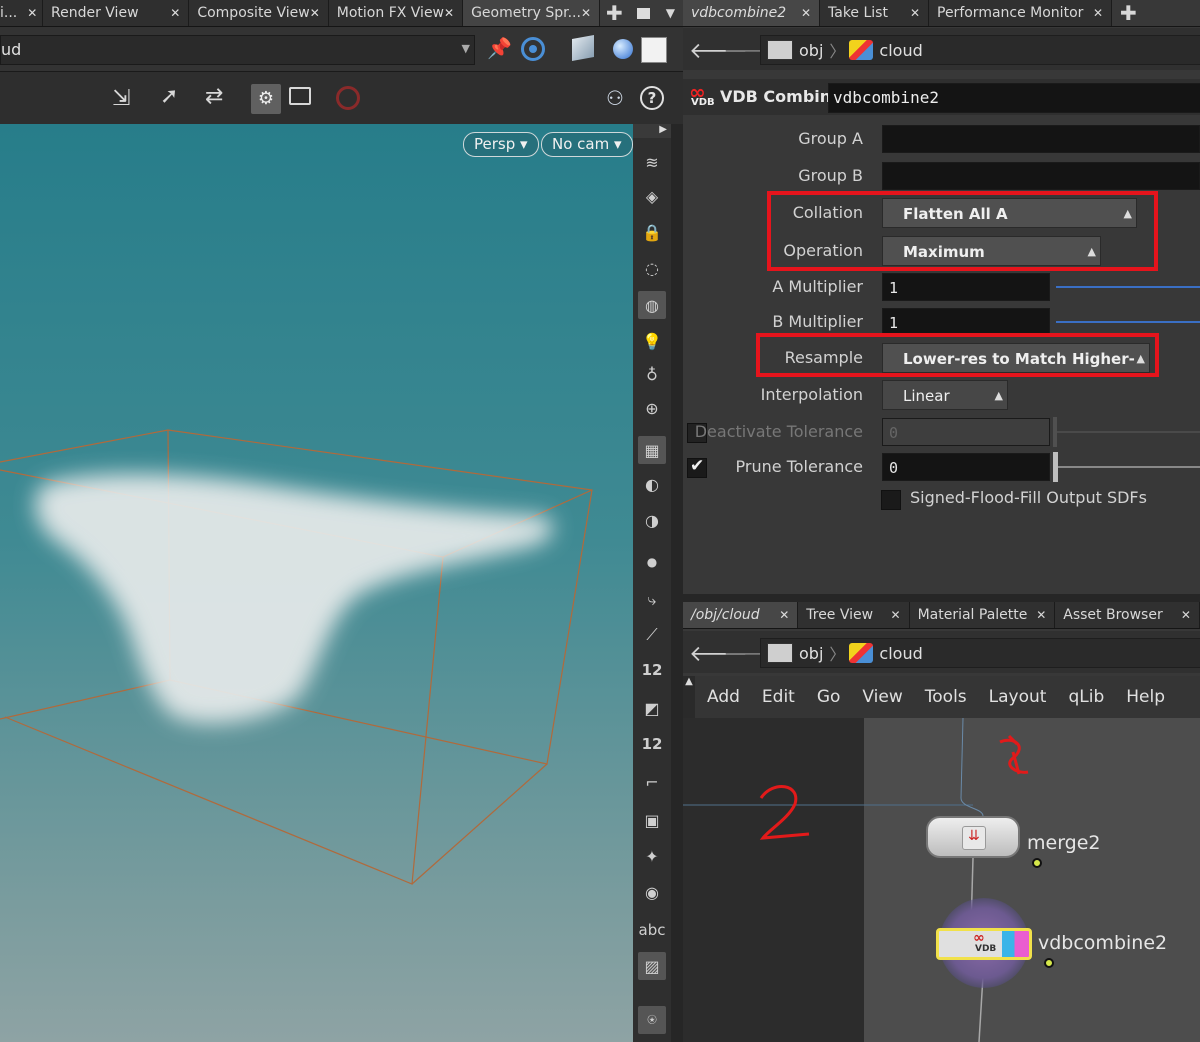 This screenshot has width=1200, height=1042. I want to click on transform-tool-icon: ⇄, so click(214, 96).